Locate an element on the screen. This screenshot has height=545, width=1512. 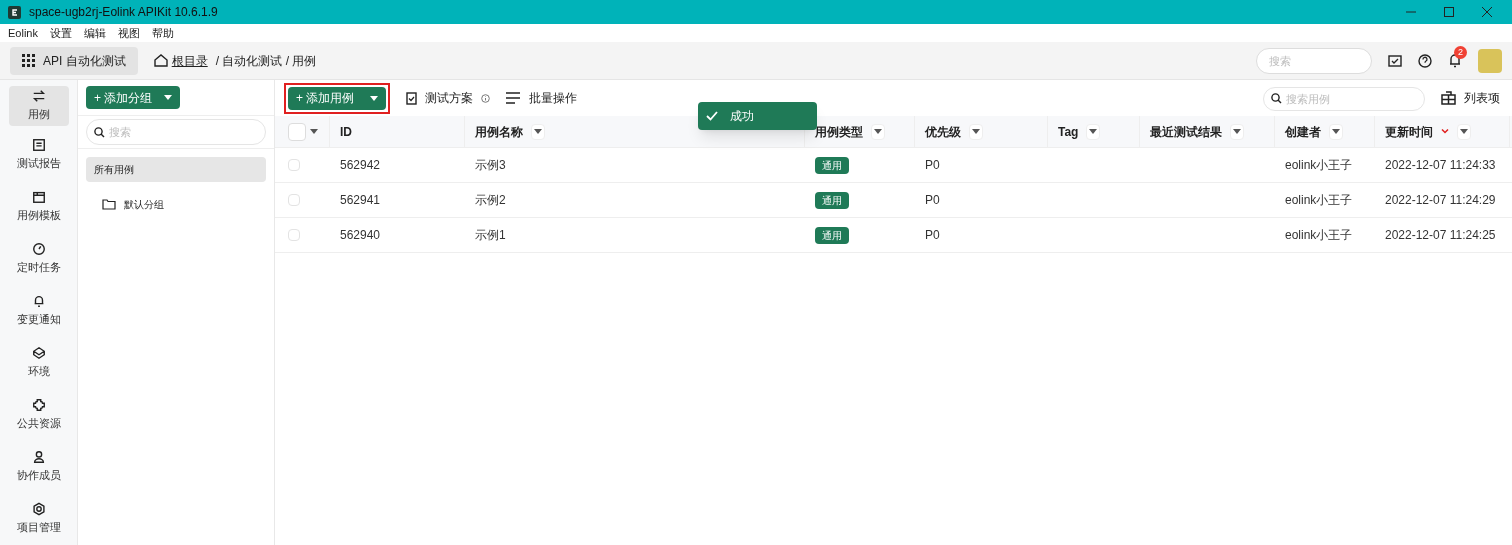
add-case-button: + 添加用例 is located at coordinates (337, 98).